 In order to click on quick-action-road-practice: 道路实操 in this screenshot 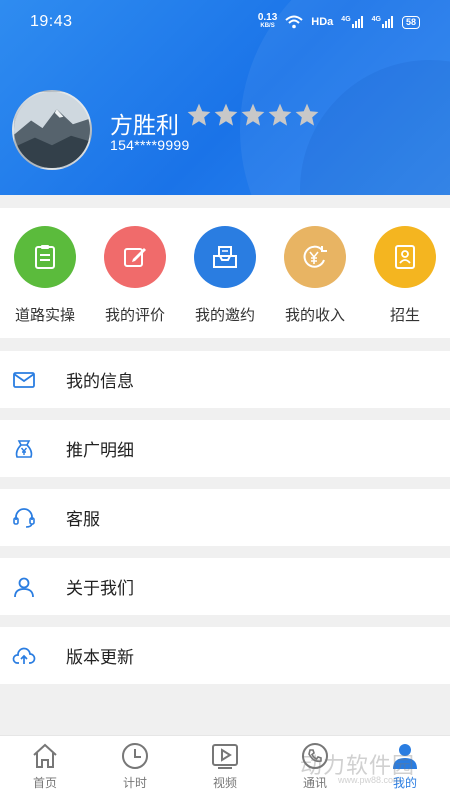, I will do `click(45, 275)`.